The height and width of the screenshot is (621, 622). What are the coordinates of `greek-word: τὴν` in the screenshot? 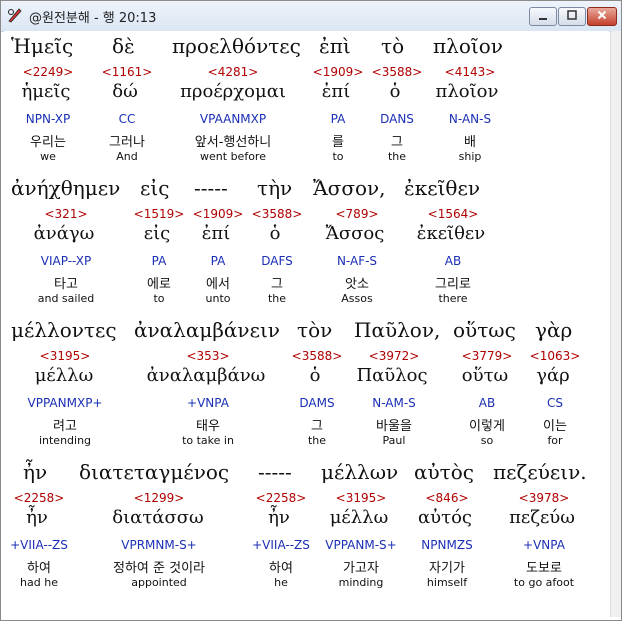 It's located at (274, 188).